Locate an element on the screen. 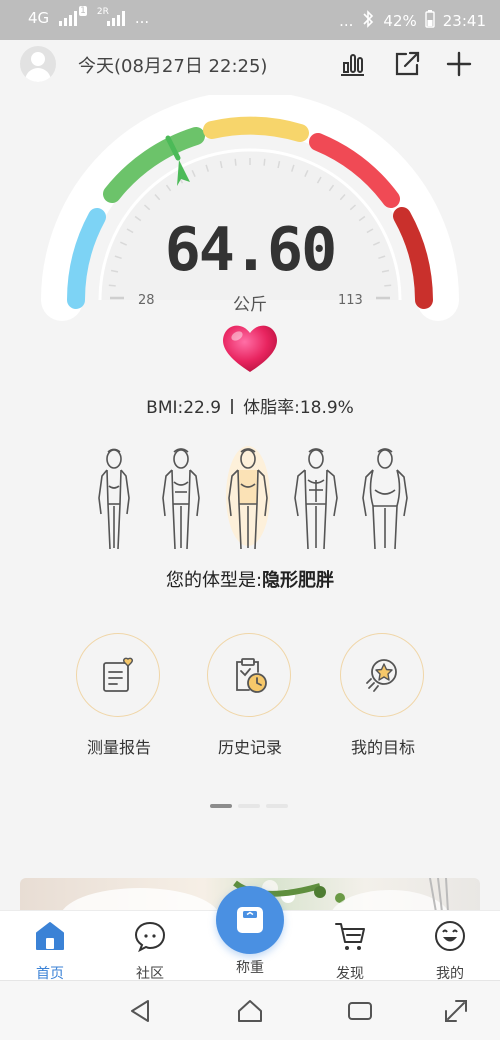 Image resolution: width=500 pixels, height=1040 pixels. gauge-max: 113 is located at coordinates (350, 300).